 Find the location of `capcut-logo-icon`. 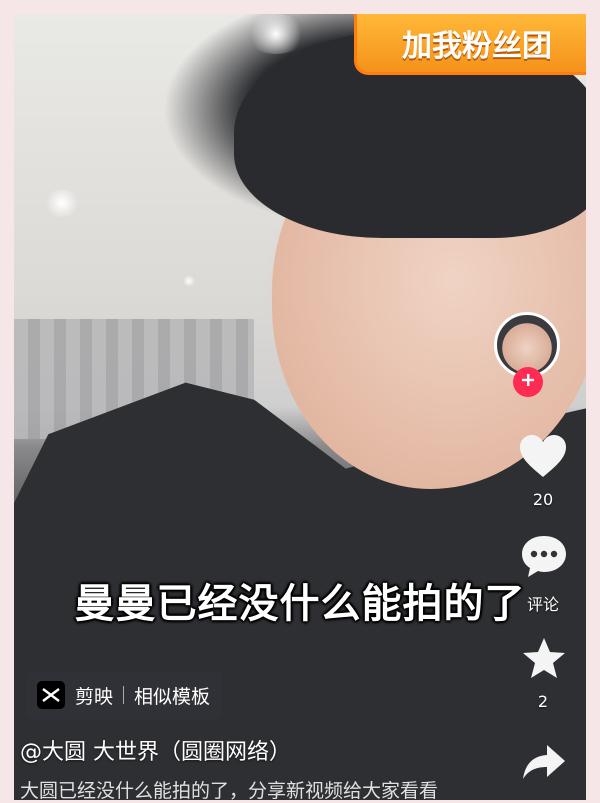

capcut-logo-icon is located at coordinates (51, 695).